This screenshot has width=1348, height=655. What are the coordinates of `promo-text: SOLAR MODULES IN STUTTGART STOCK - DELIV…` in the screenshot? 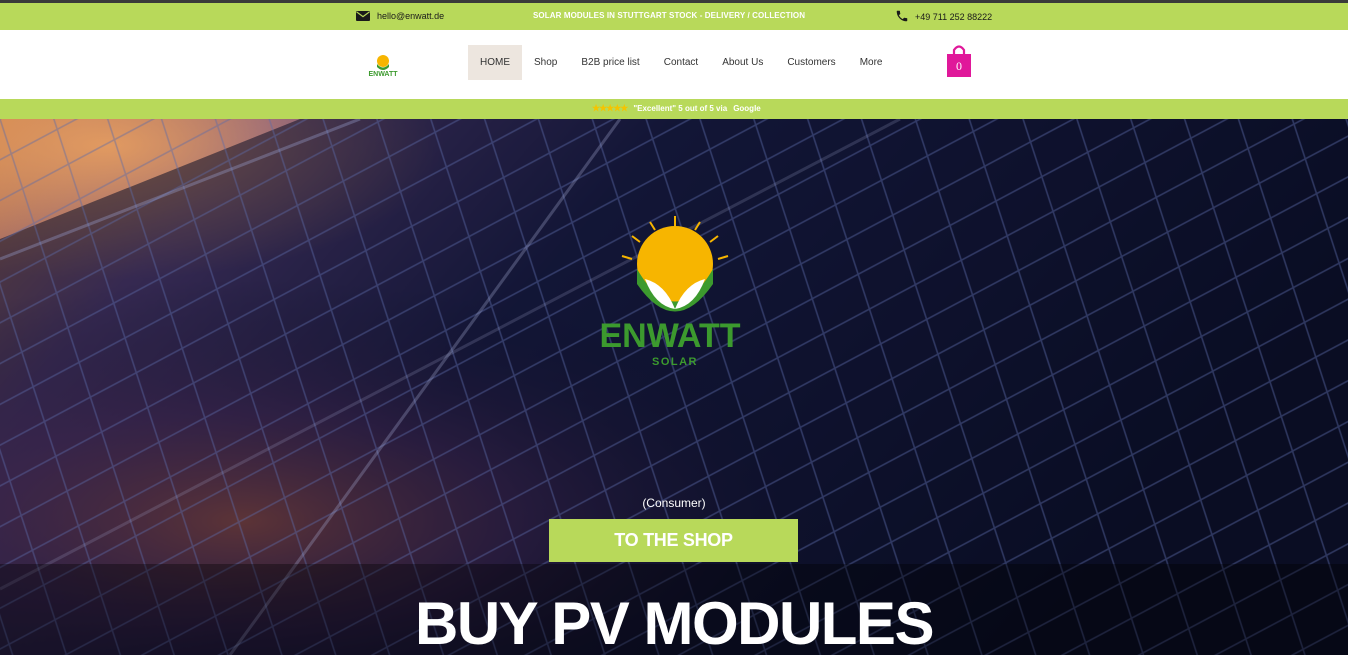 It's located at (669, 15).